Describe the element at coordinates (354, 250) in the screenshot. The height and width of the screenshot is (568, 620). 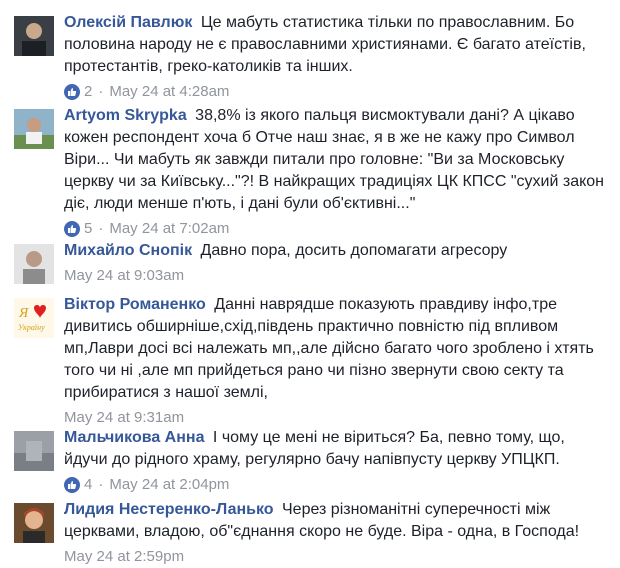
I see `comment-text: Давно пора, досить допомагати агресору` at that location.